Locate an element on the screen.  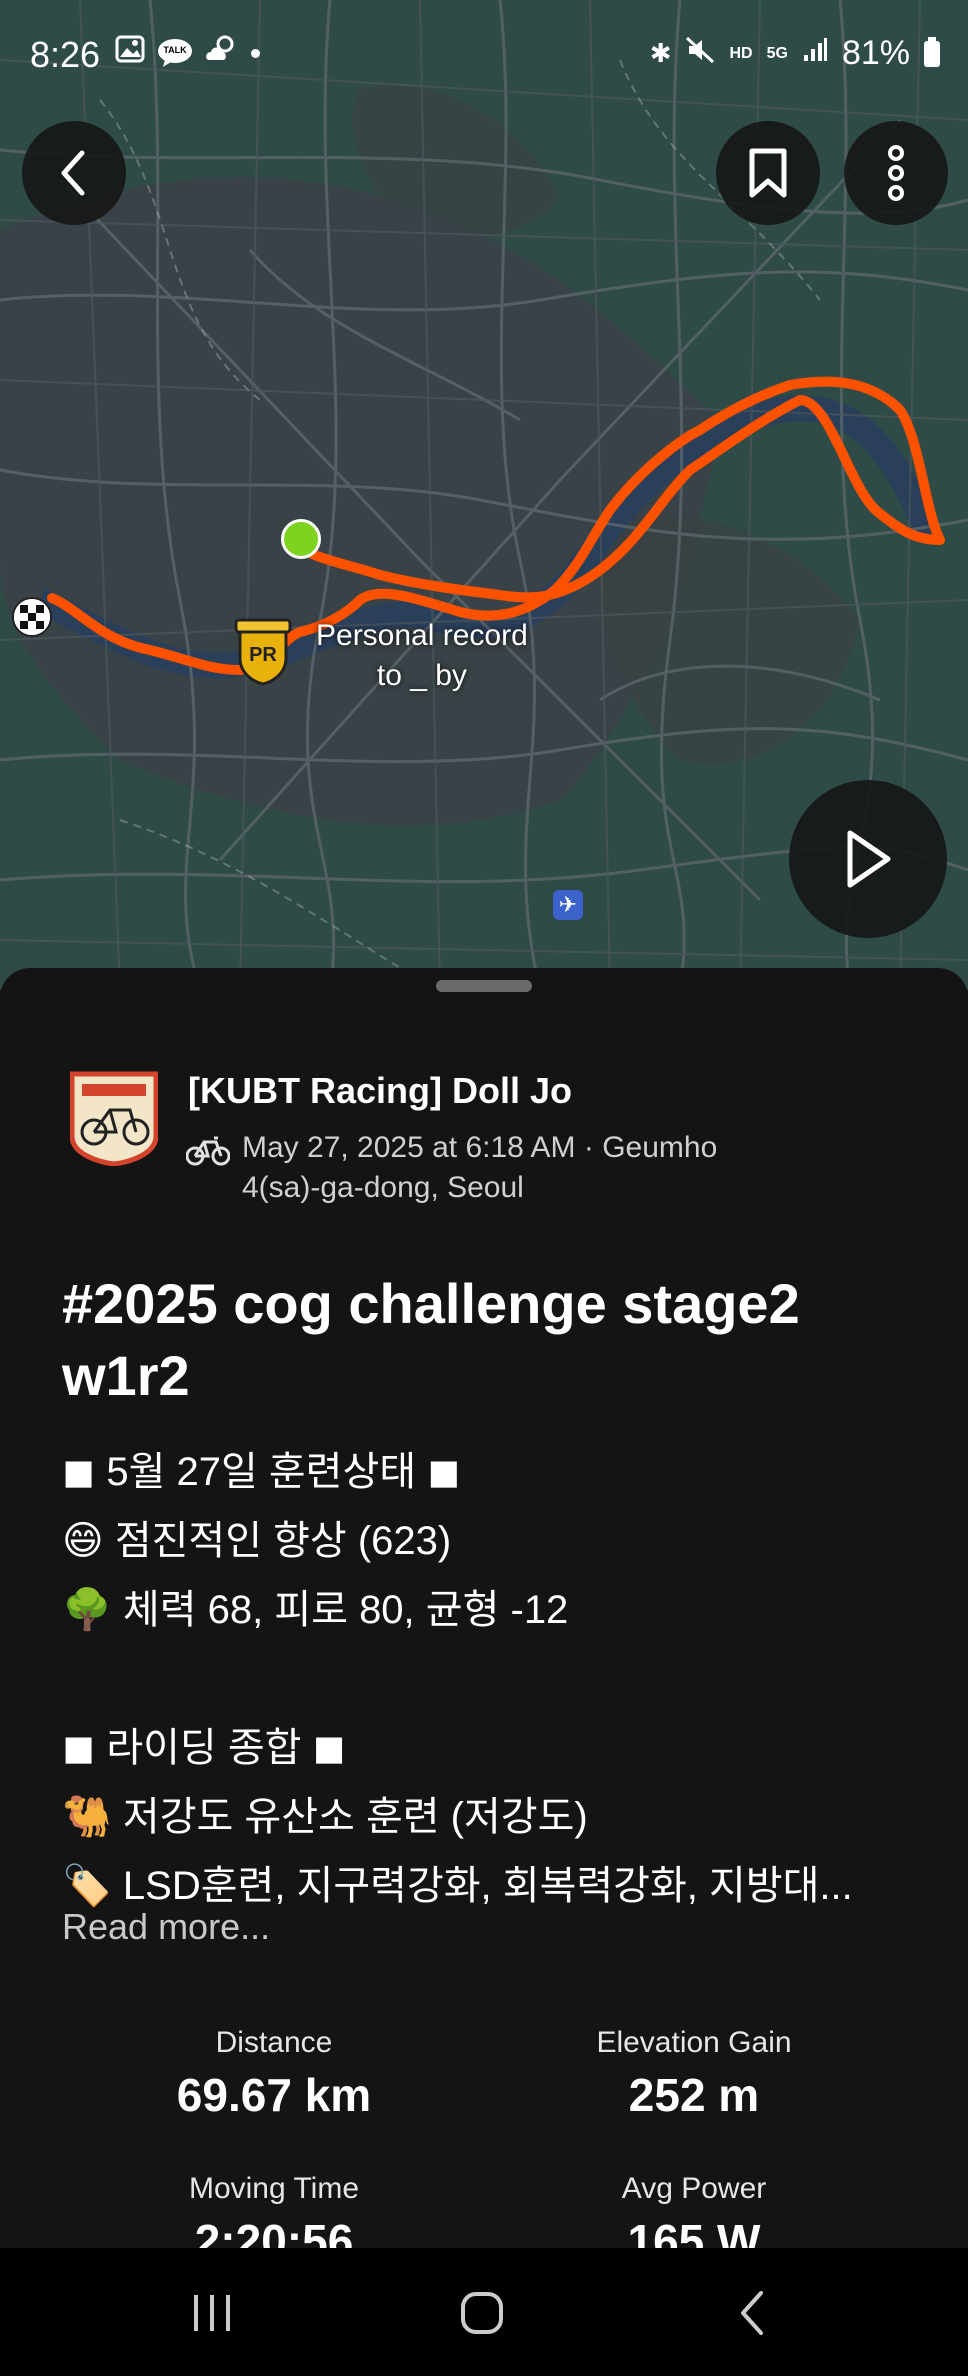
pr-label-line2: to _ by is located at coordinates (421, 675).